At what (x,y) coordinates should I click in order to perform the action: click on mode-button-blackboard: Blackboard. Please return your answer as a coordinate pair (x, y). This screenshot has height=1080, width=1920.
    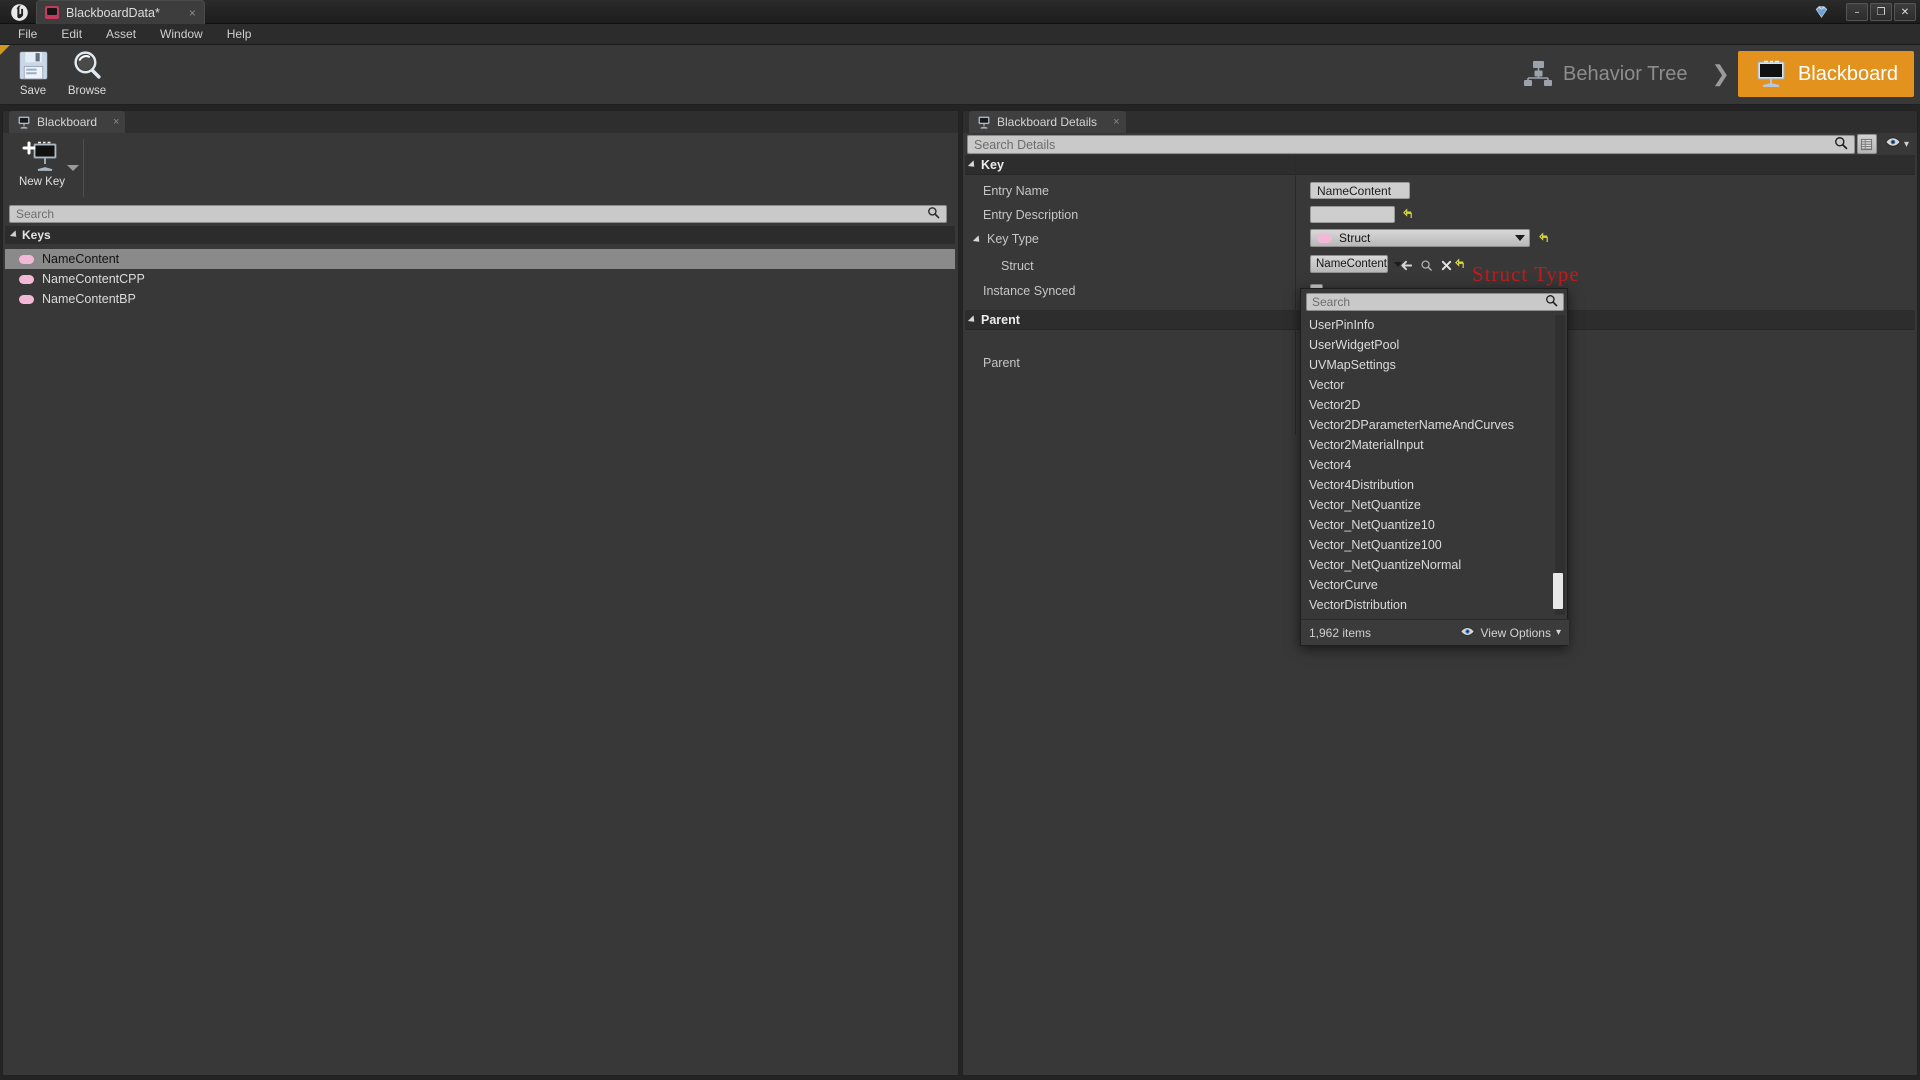
    Looking at the image, I should click on (1825, 74).